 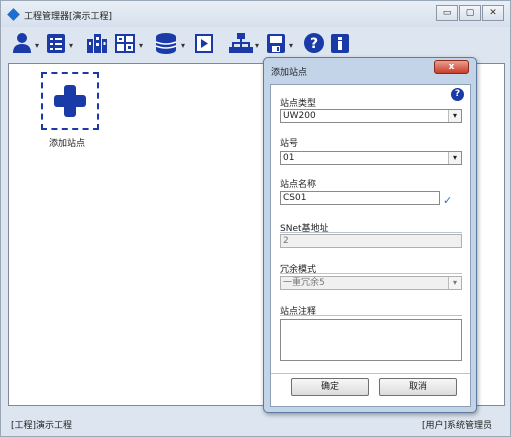 I want to click on status-user: [用户]系统管理员, so click(x=456, y=426).